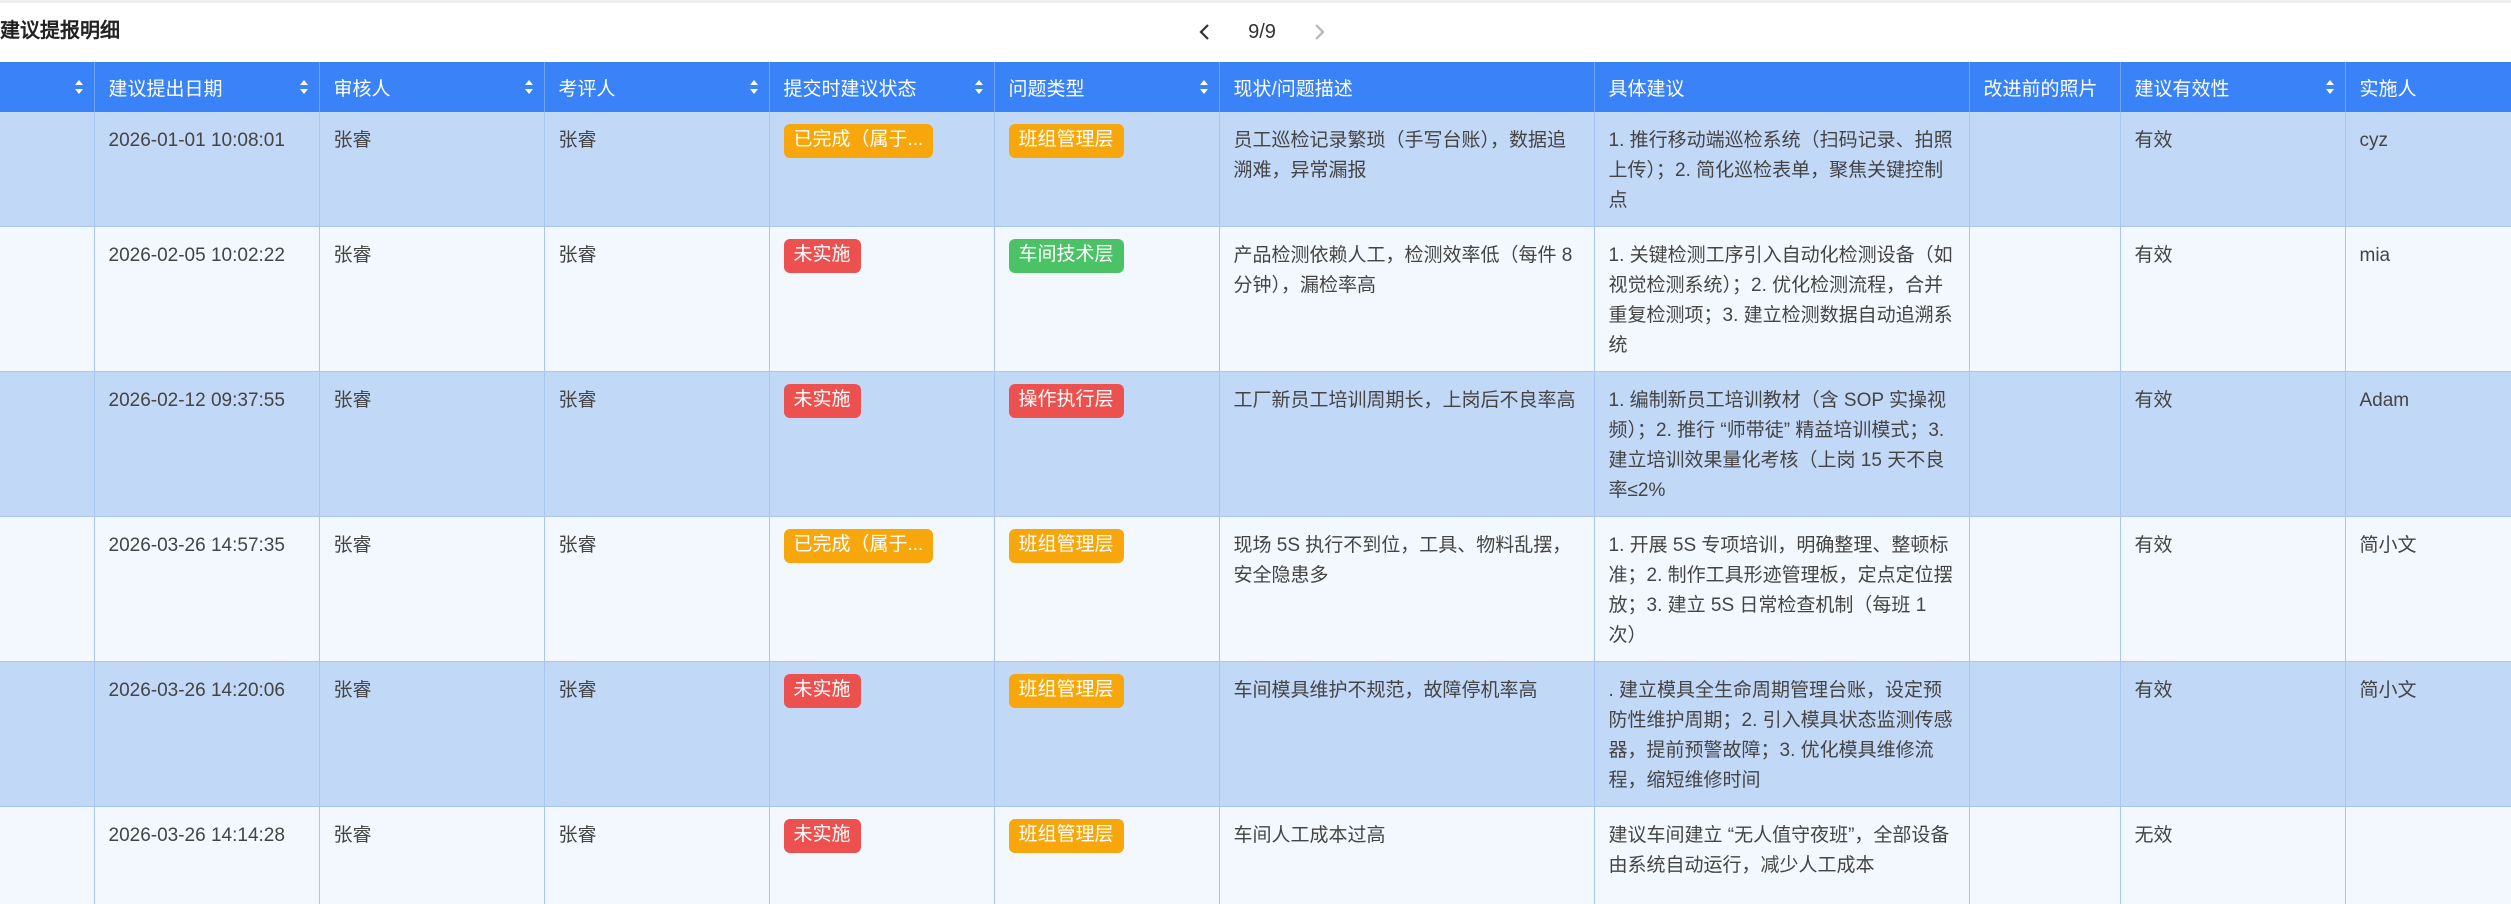  What do you see at coordinates (432, 87) in the screenshot?
I see `column-header-reviewer: 审核人` at bounding box center [432, 87].